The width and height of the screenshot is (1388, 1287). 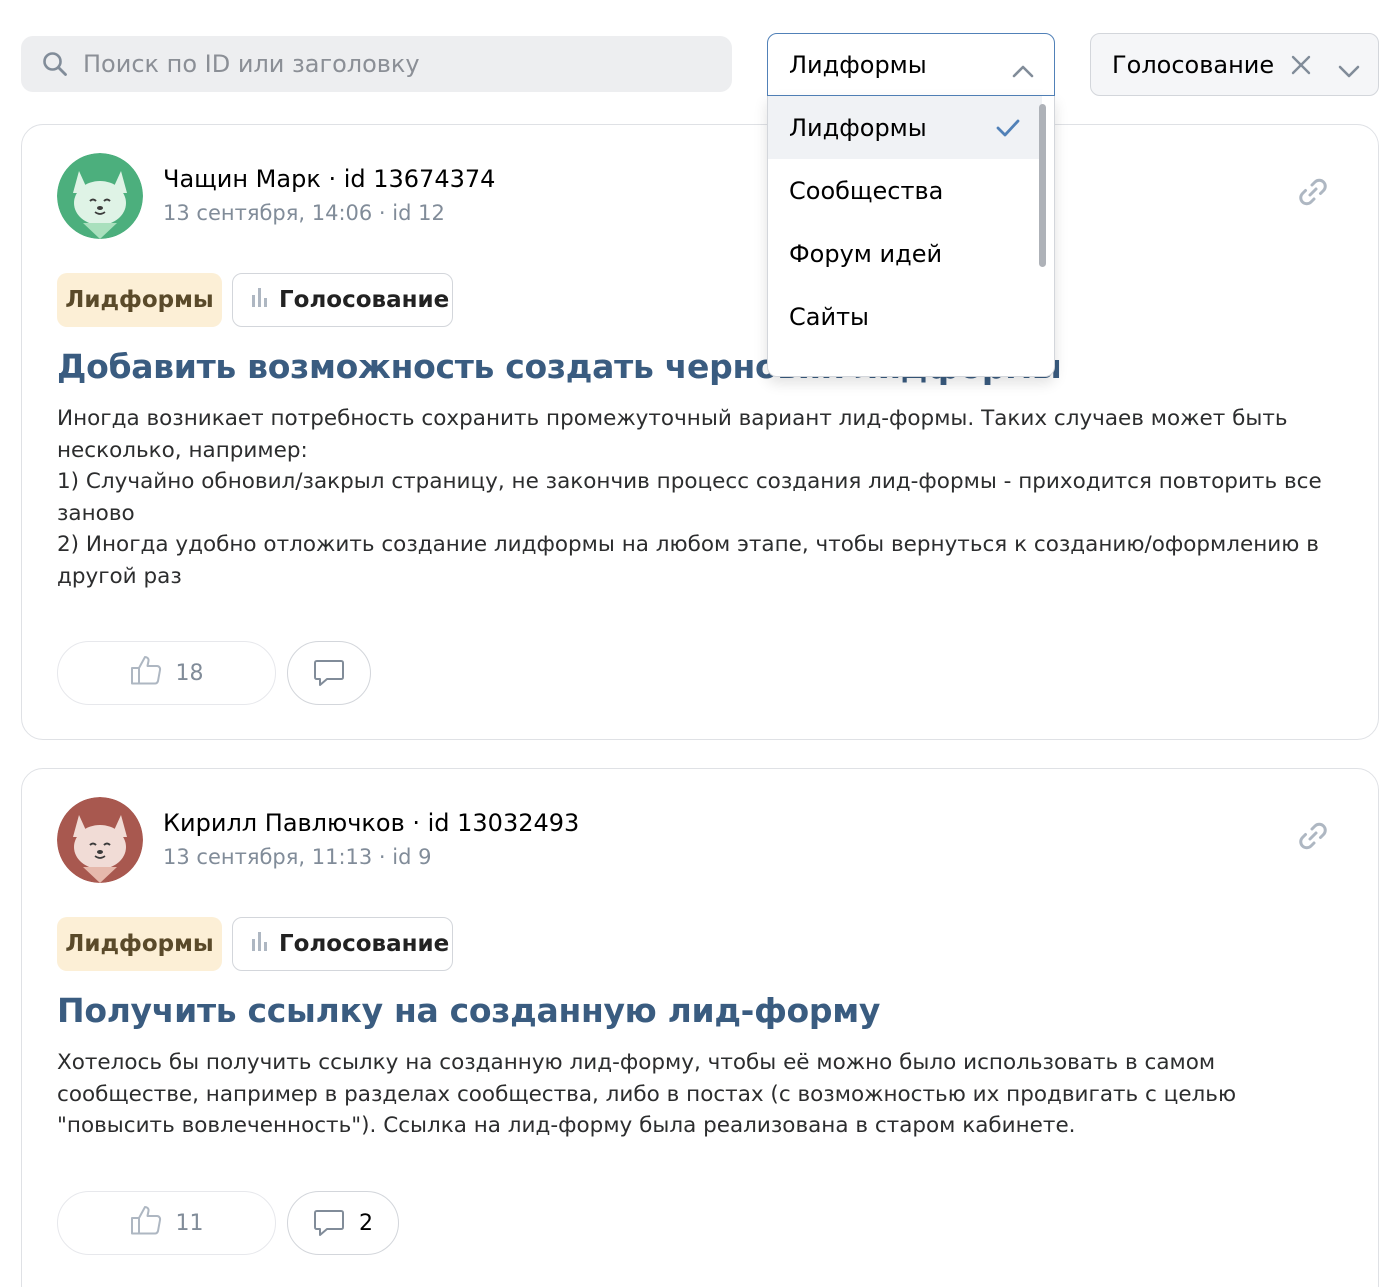 What do you see at coordinates (189, 673) in the screenshot?
I see `like-count: 18` at bounding box center [189, 673].